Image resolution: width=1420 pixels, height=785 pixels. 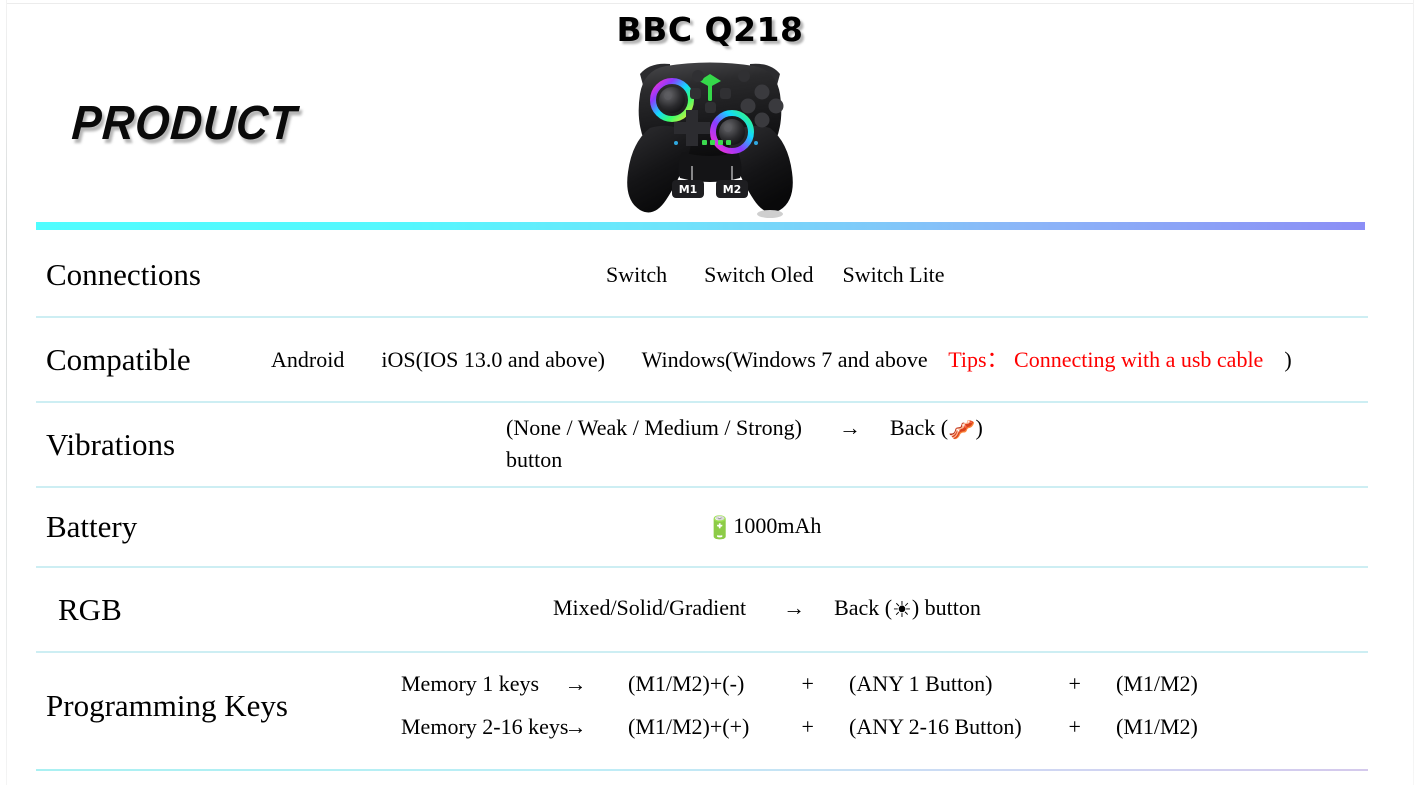 What do you see at coordinates (710, 140) in the screenshot?
I see `game-controller-icon: M1 M2` at bounding box center [710, 140].